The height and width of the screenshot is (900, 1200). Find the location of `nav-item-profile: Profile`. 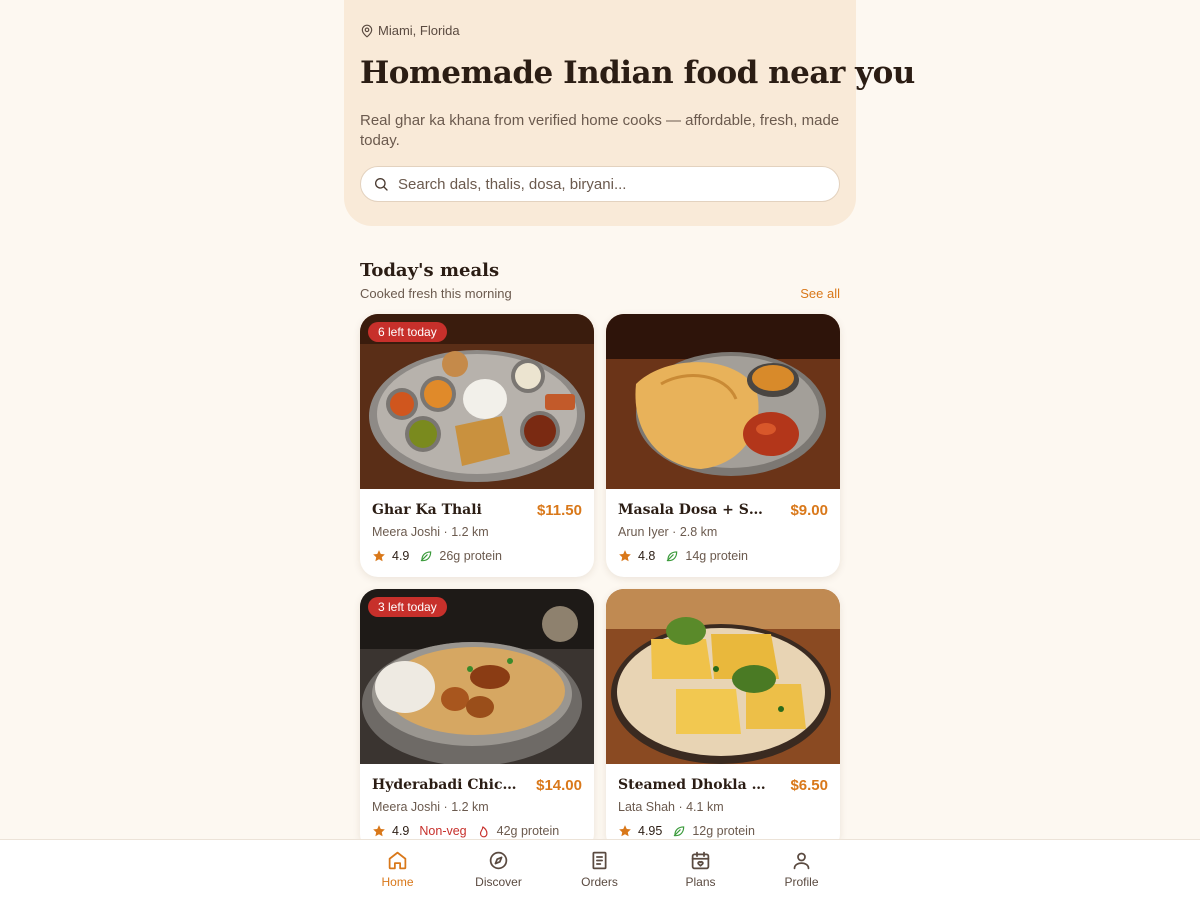

nav-item-profile: Profile is located at coordinates (801, 870).